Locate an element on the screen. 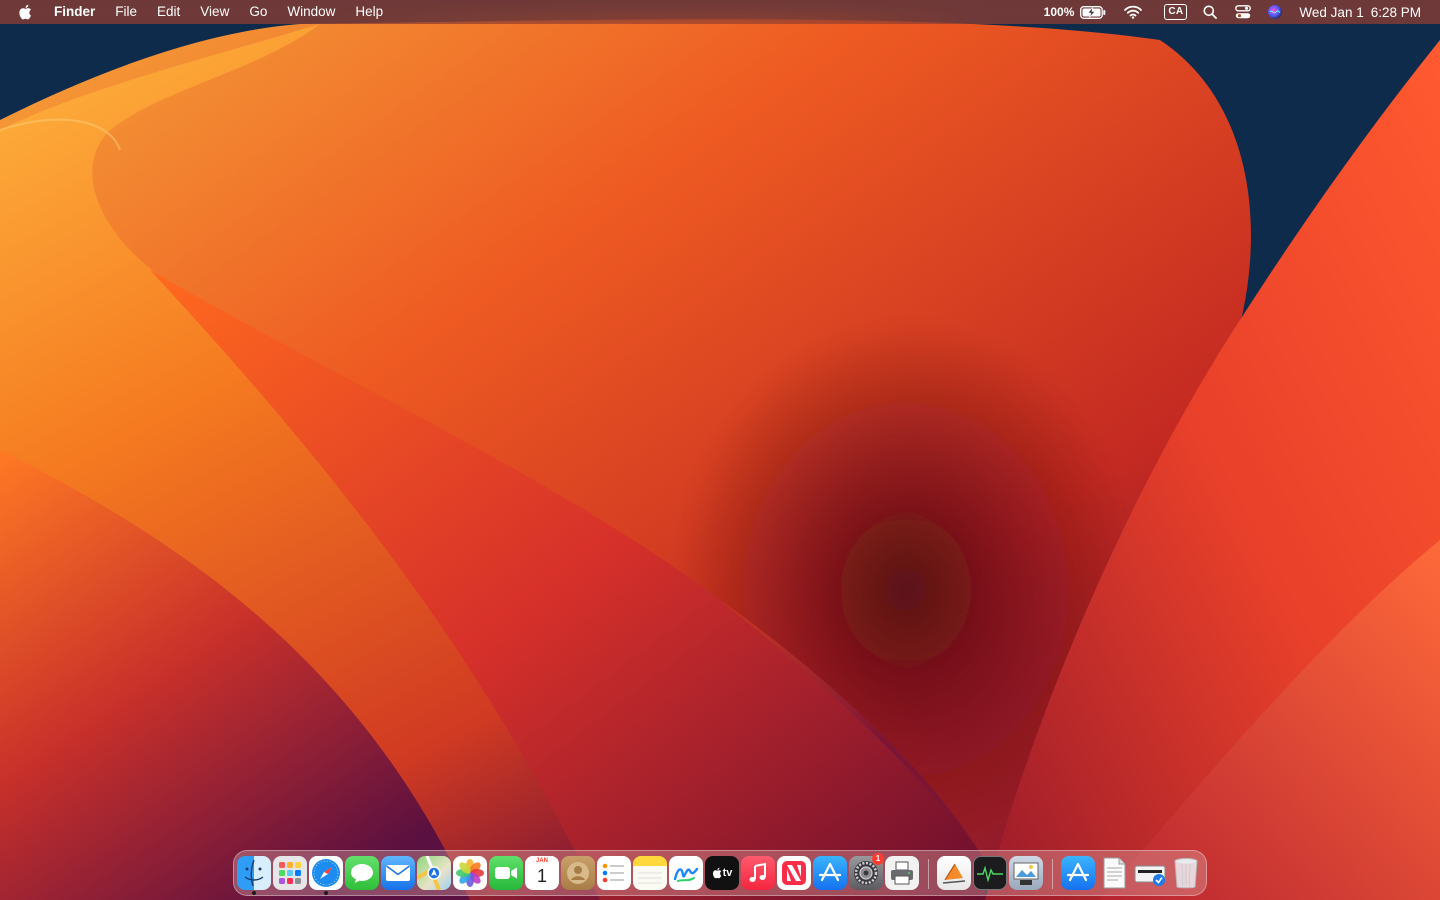 The image size is (1440, 900). finder-running-indicator is located at coordinates (254, 893).